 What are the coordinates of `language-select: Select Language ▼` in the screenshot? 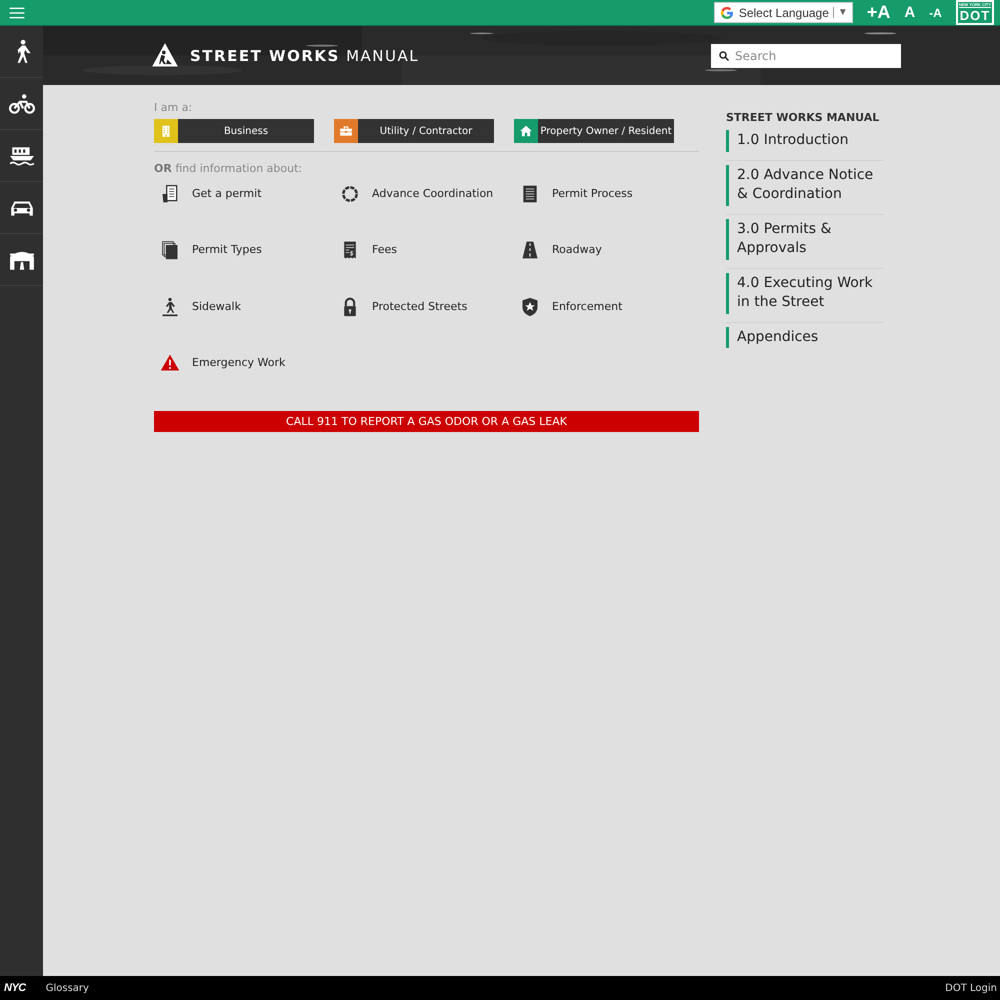 It's located at (783, 12).